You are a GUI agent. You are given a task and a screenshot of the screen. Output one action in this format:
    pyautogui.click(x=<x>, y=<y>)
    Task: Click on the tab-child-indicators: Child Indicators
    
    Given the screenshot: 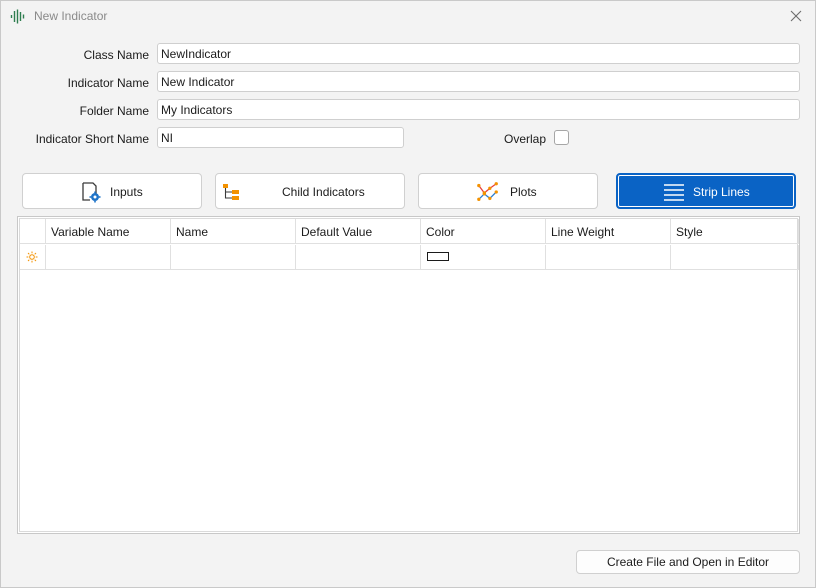 What is the action you would take?
    pyautogui.click(x=310, y=191)
    